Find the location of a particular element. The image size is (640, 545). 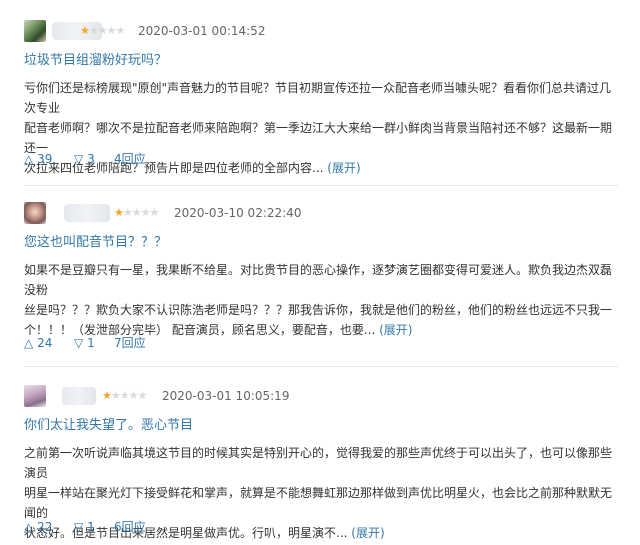

upvote-button: △ 39 is located at coordinates (38, 159).